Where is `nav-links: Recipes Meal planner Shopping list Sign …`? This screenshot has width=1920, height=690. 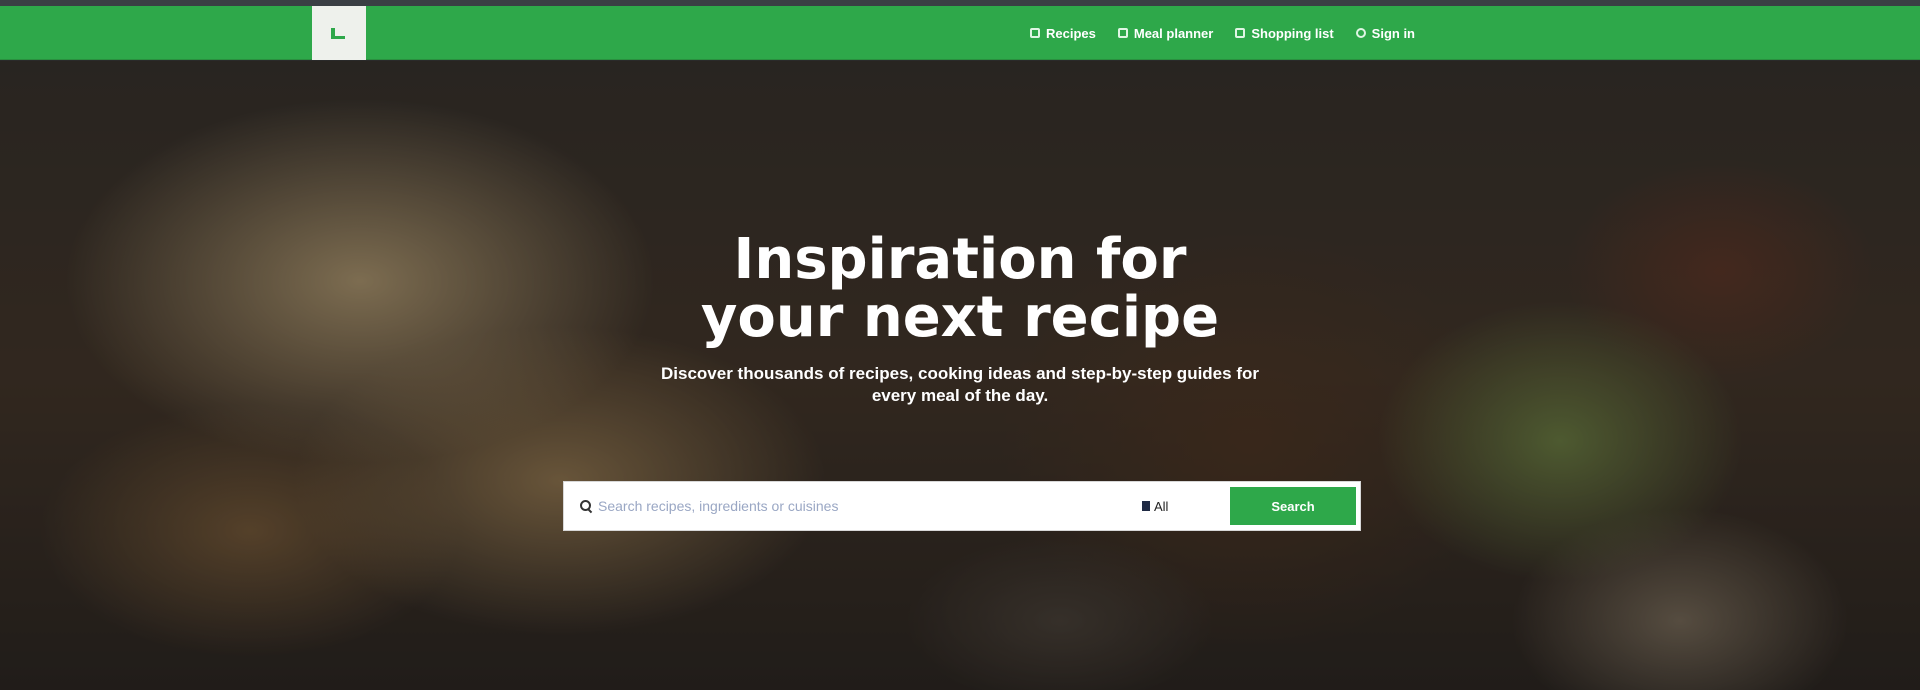
nav-links: Recipes Meal planner Shopping list Sign … is located at coordinates (1222, 33).